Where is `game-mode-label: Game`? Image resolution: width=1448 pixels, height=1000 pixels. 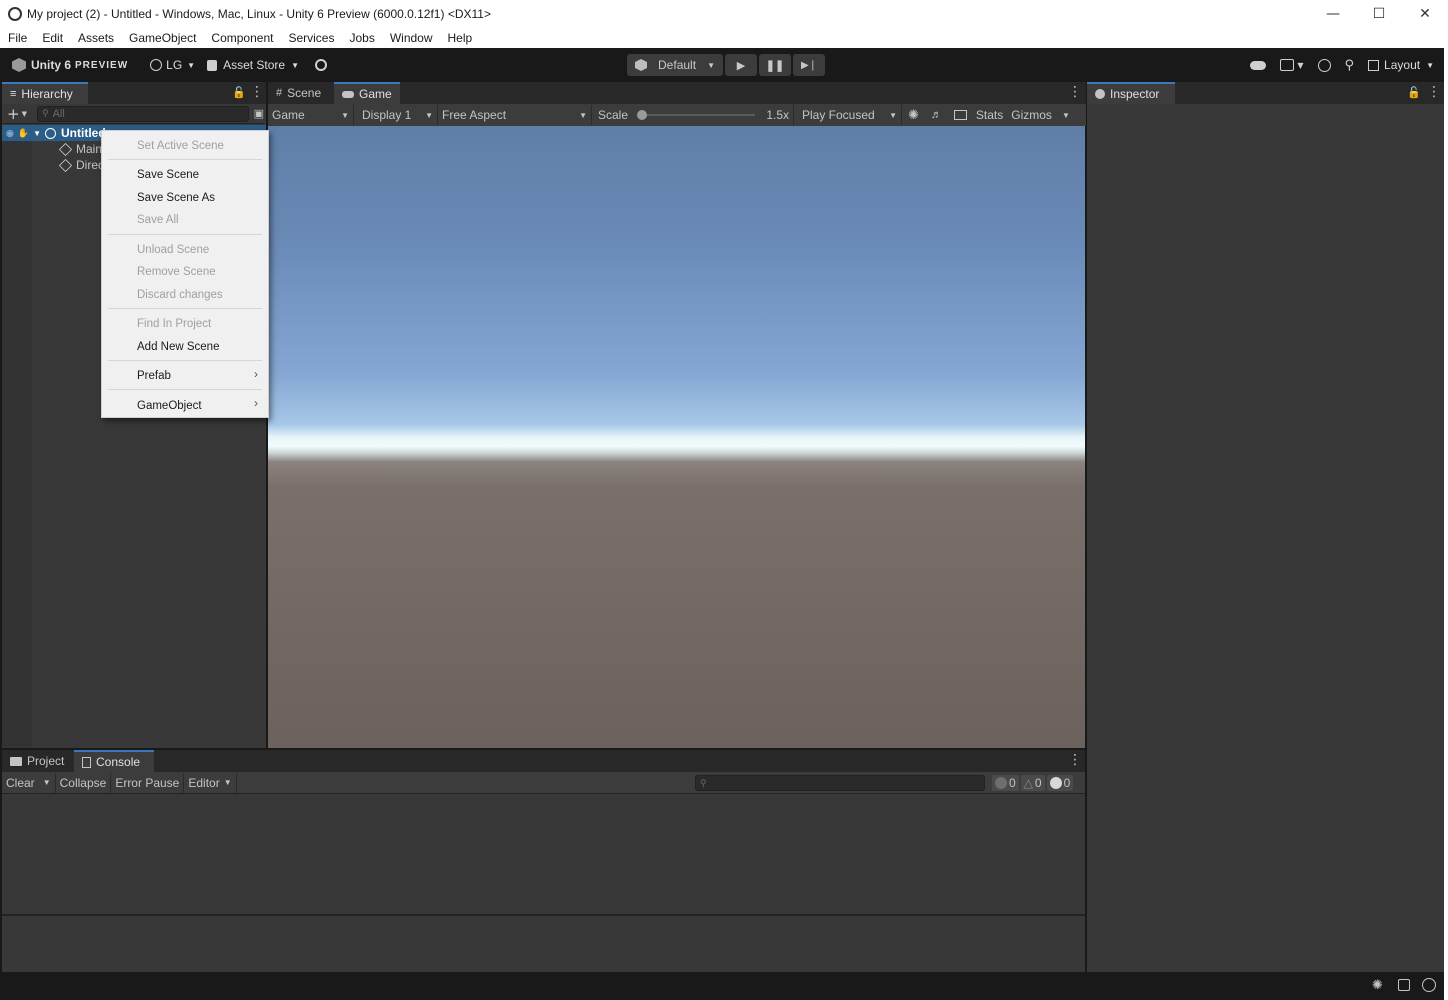 game-mode-label: Game is located at coordinates (288, 115).